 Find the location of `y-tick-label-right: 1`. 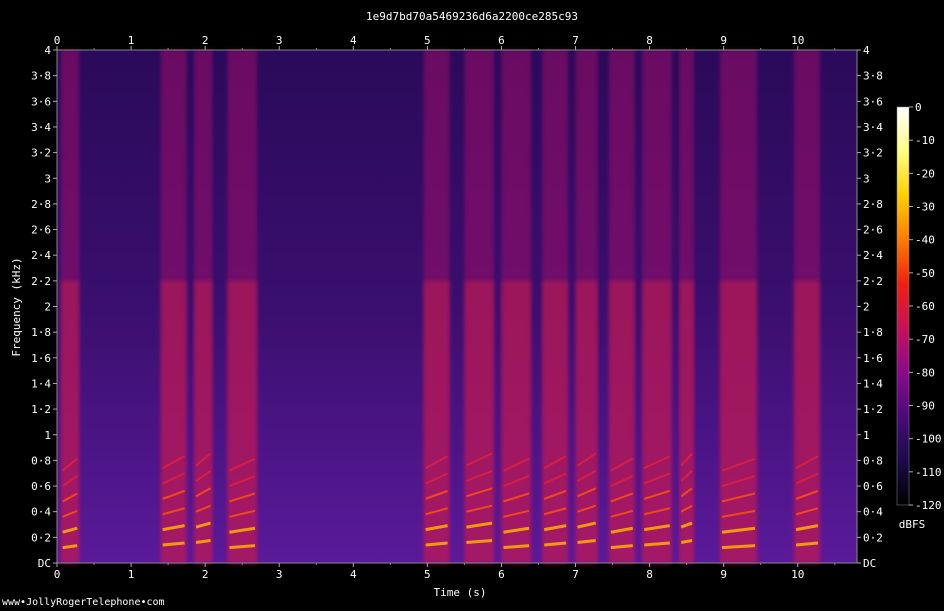

y-tick-label-right: 1 is located at coordinates (866, 435).